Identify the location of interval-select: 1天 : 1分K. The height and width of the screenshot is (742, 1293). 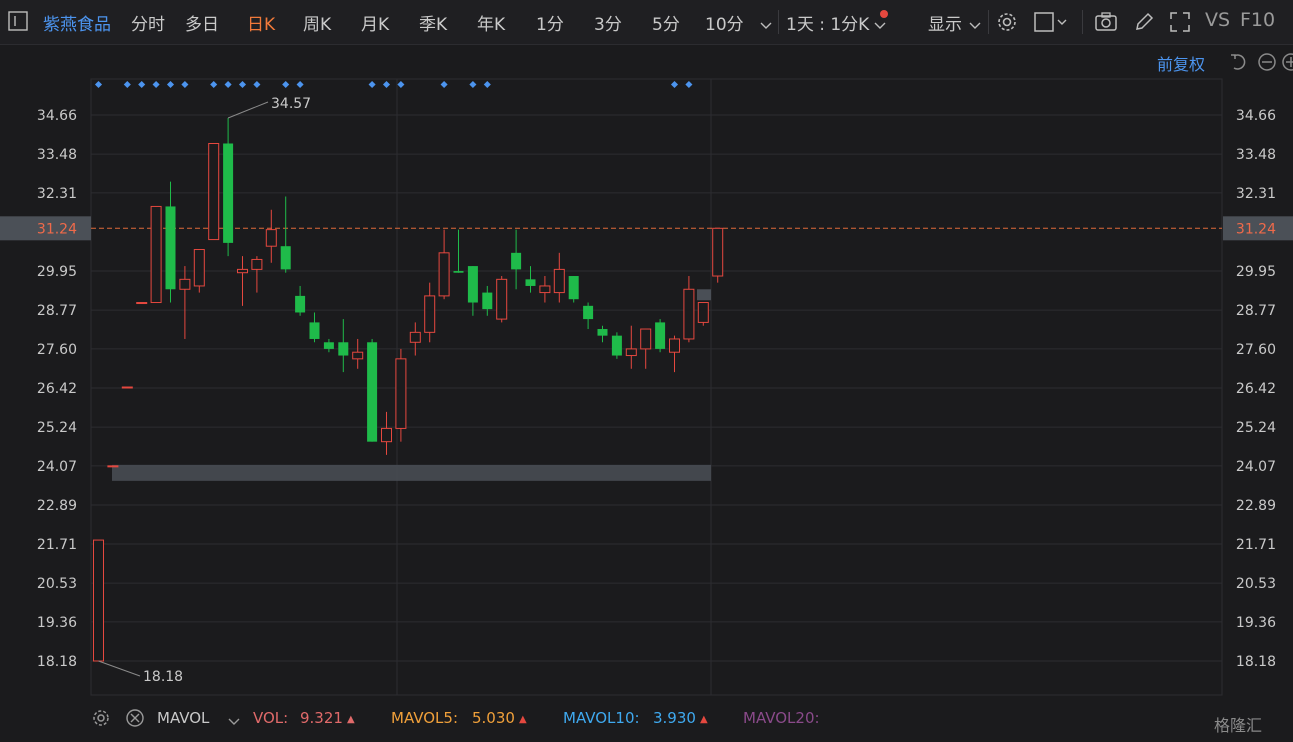
(827, 22).